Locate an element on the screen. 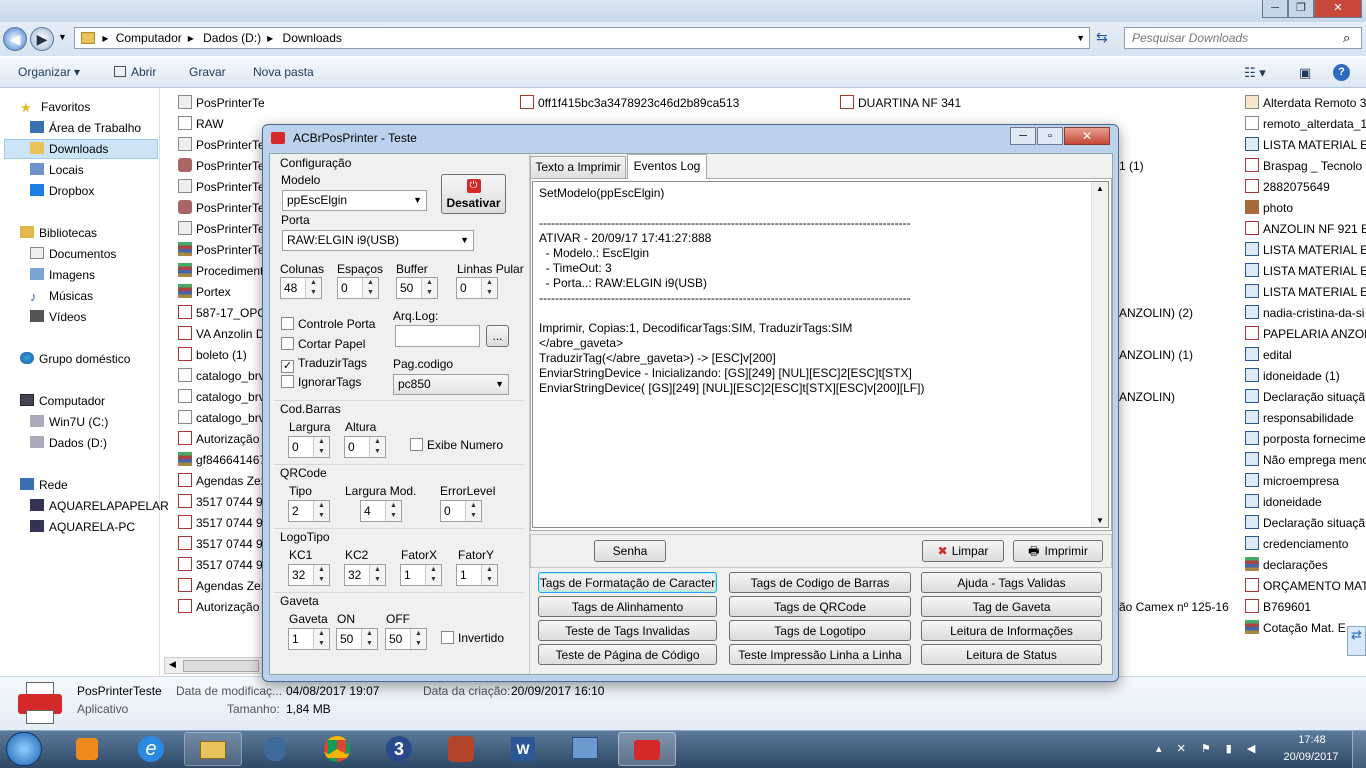 This screenshot has width=1366, height=768. tab-texto-imprimir: Texto a Imprimir is located at coordinates (578, 167).